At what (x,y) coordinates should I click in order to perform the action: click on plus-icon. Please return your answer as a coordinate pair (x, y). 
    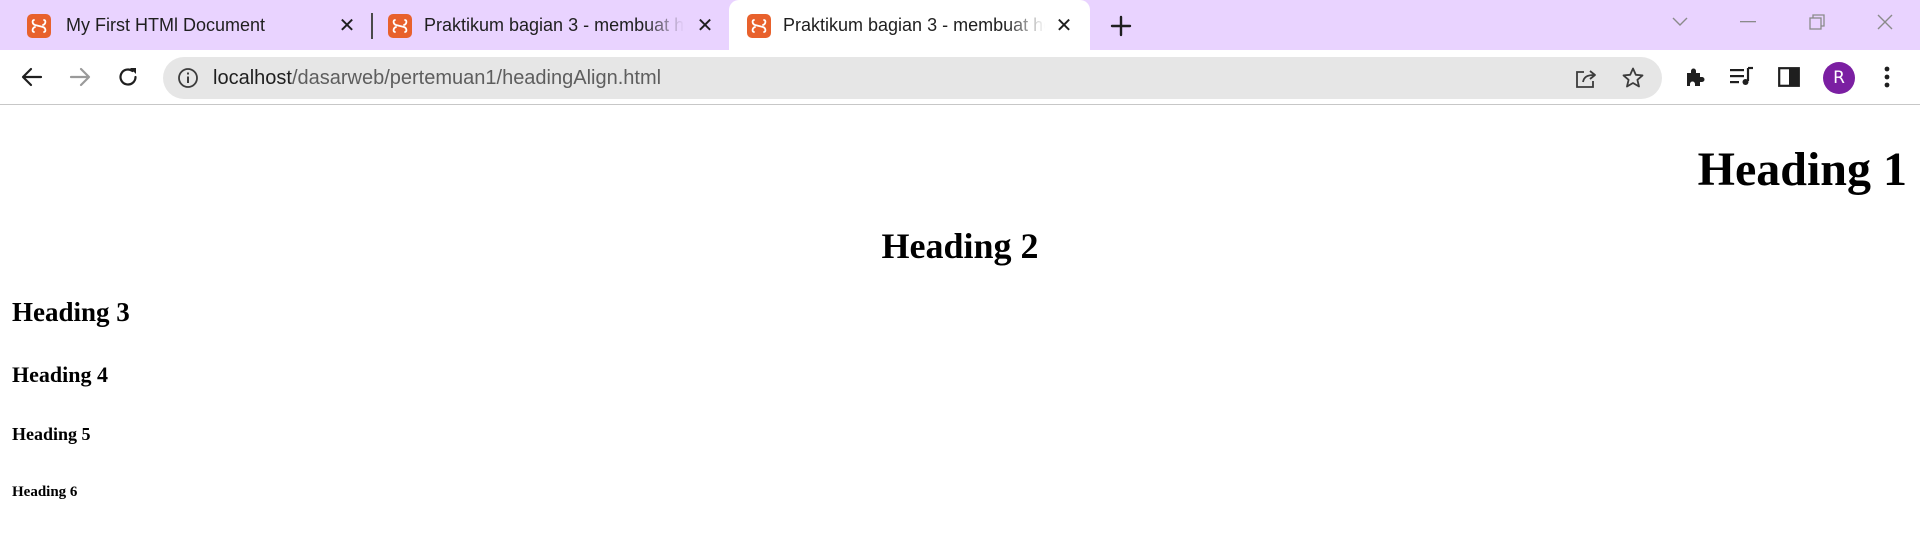
    Looking at the image, I should click on (1121, 26).